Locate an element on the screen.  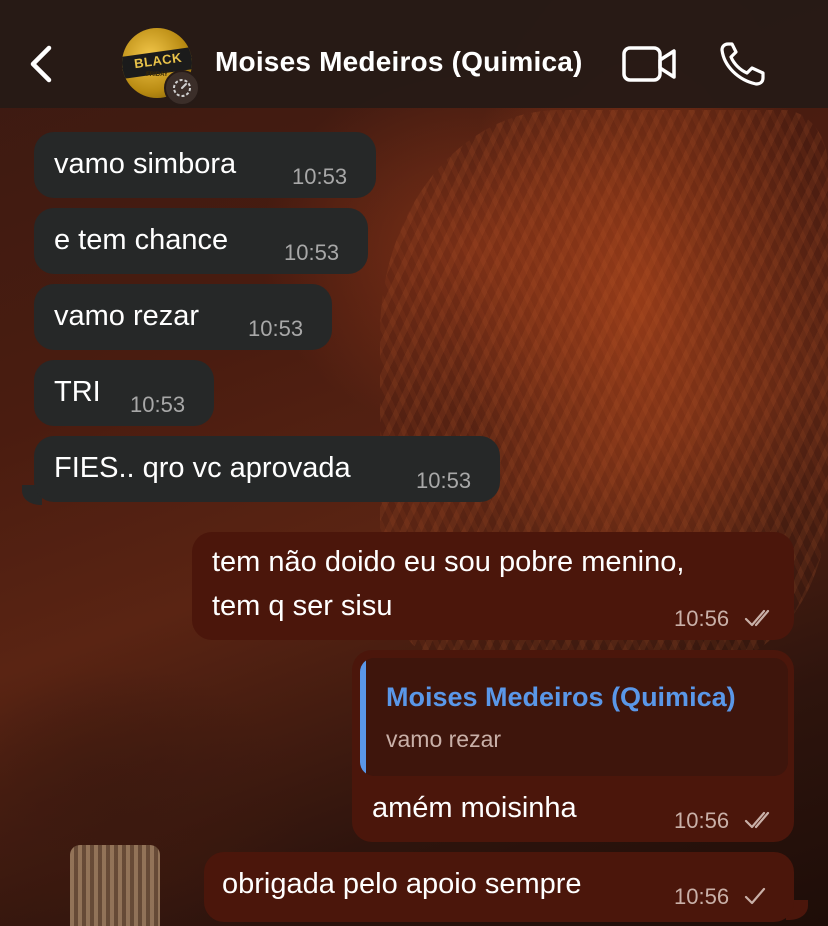
message-bubble-incoming: vamo rezar 10:53 is located at coordinates (183, 317).